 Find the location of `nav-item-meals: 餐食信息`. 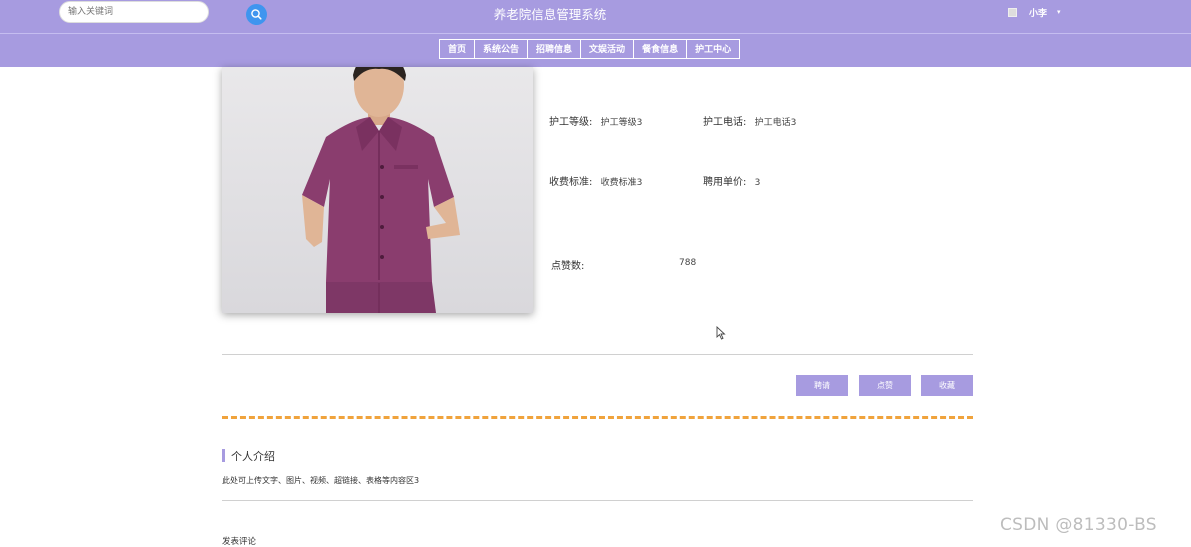

nav-item-meals: 餐食信息 is located at coordinates (660, 49).